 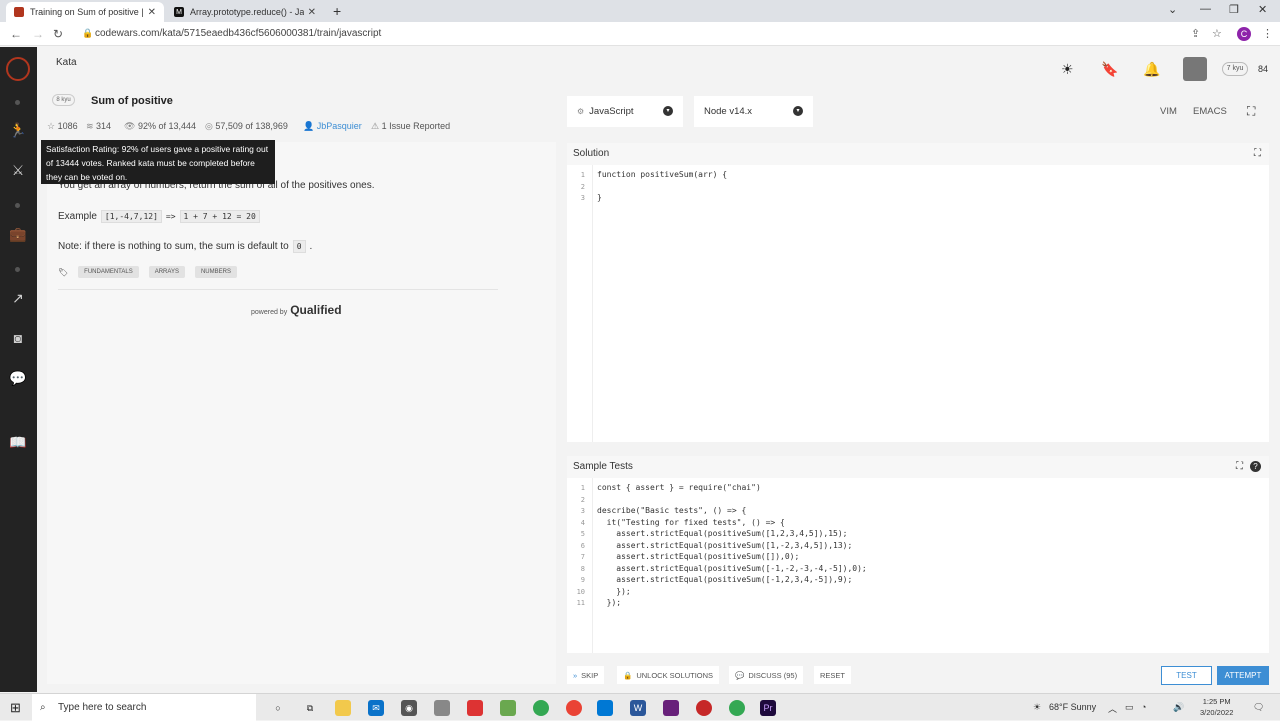 What do you see at coordinates (343, 708) in the screenshot?
I see `file-explorer-icon` at bounding box center [343, 708].